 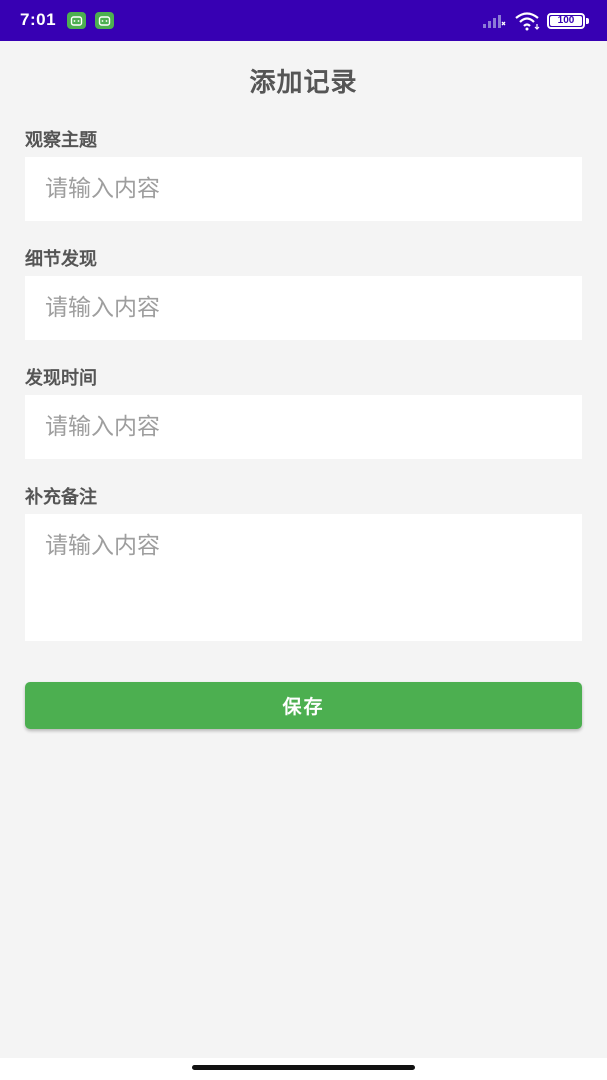 What do you see at coordinates (303, 189) in the screenshot?
I see `observation-topic-input` at bounding box center [303, 189].